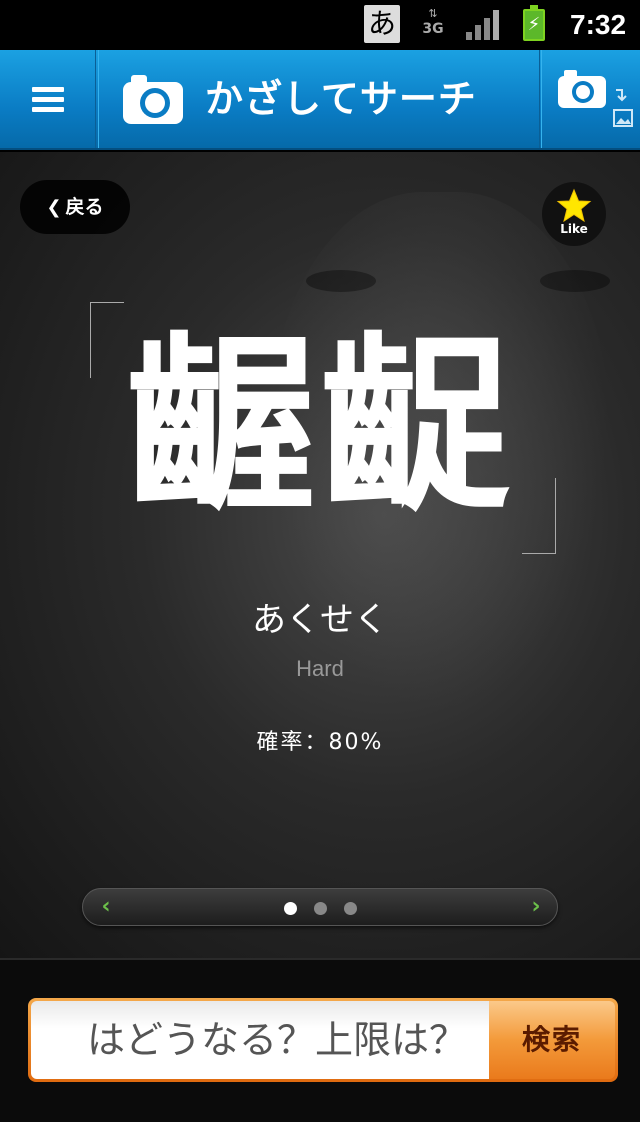  I want to click on probability-label: 確率：80%, so click(320, 742).